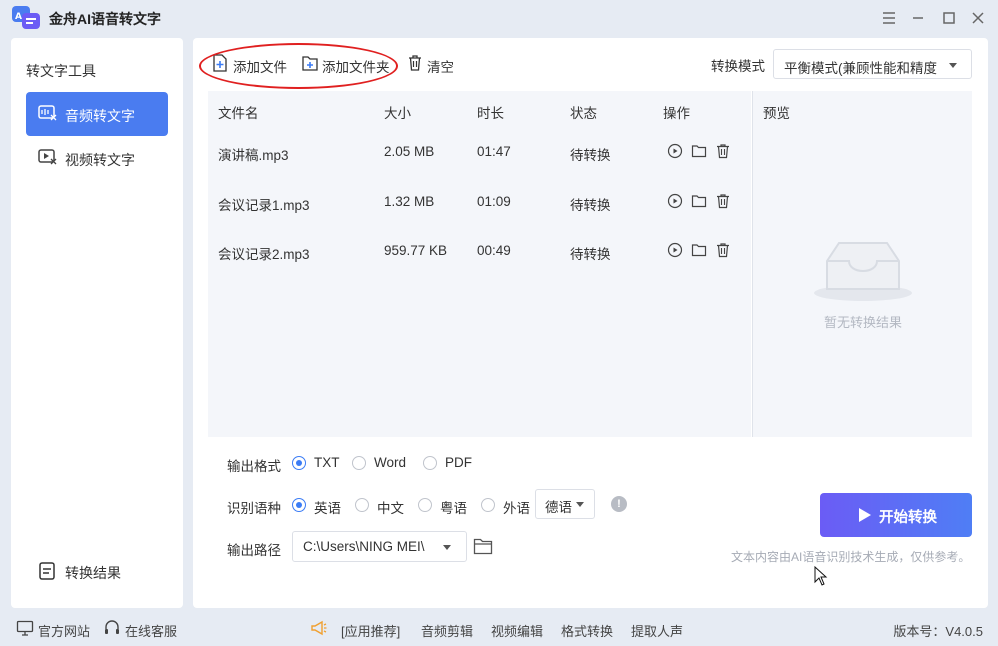  I want to click on add-file-icon, so click(220, 63).